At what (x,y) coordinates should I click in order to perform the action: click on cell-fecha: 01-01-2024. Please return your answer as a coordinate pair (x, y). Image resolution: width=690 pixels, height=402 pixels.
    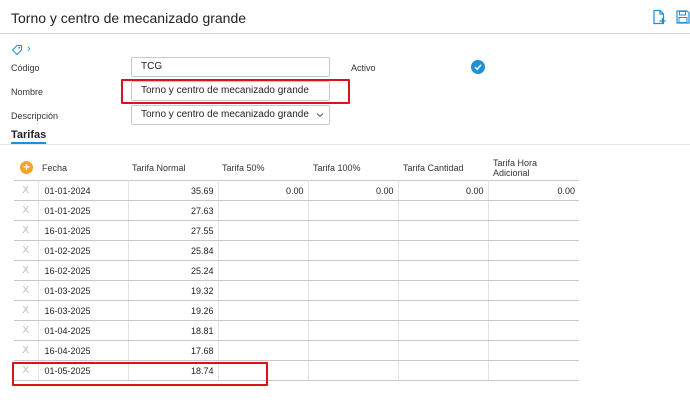
    Looking at the image, I should click on (83, 190).